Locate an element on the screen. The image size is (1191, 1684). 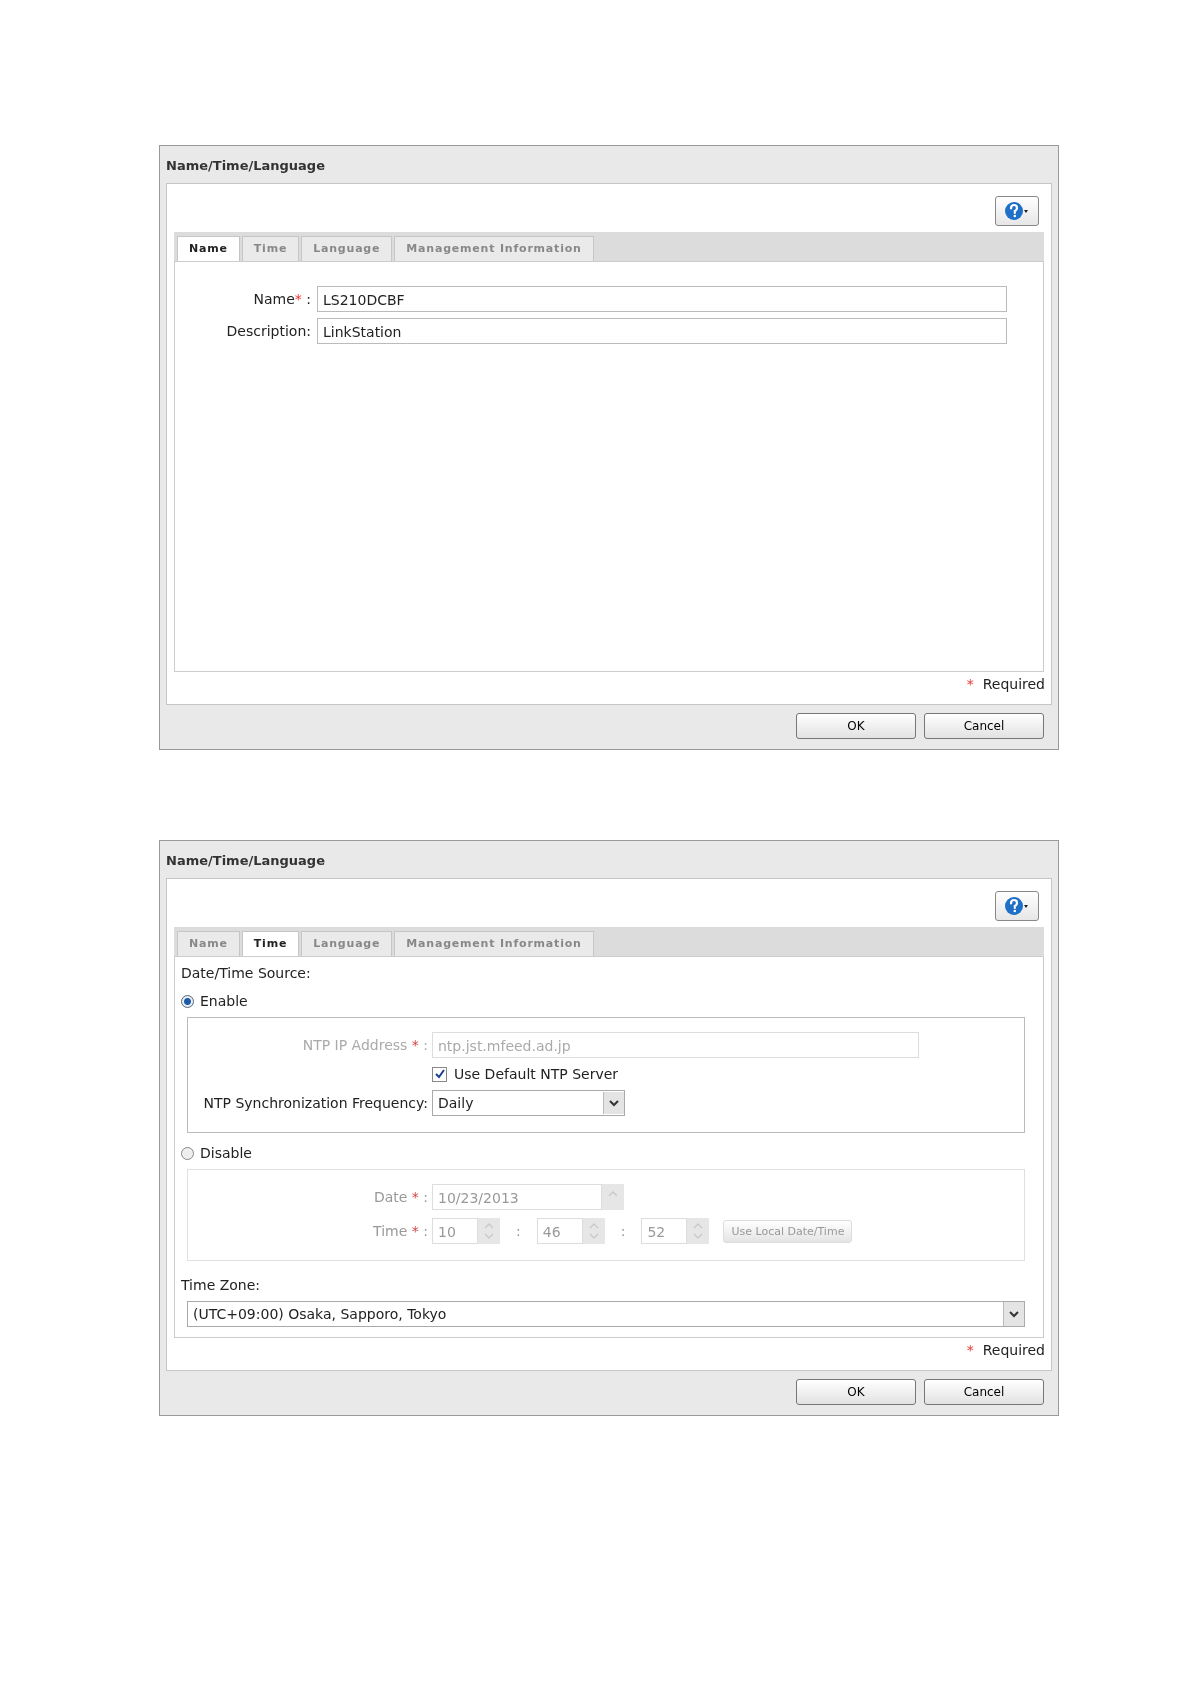
field-label: Description: is located at coordinates (268, 331).